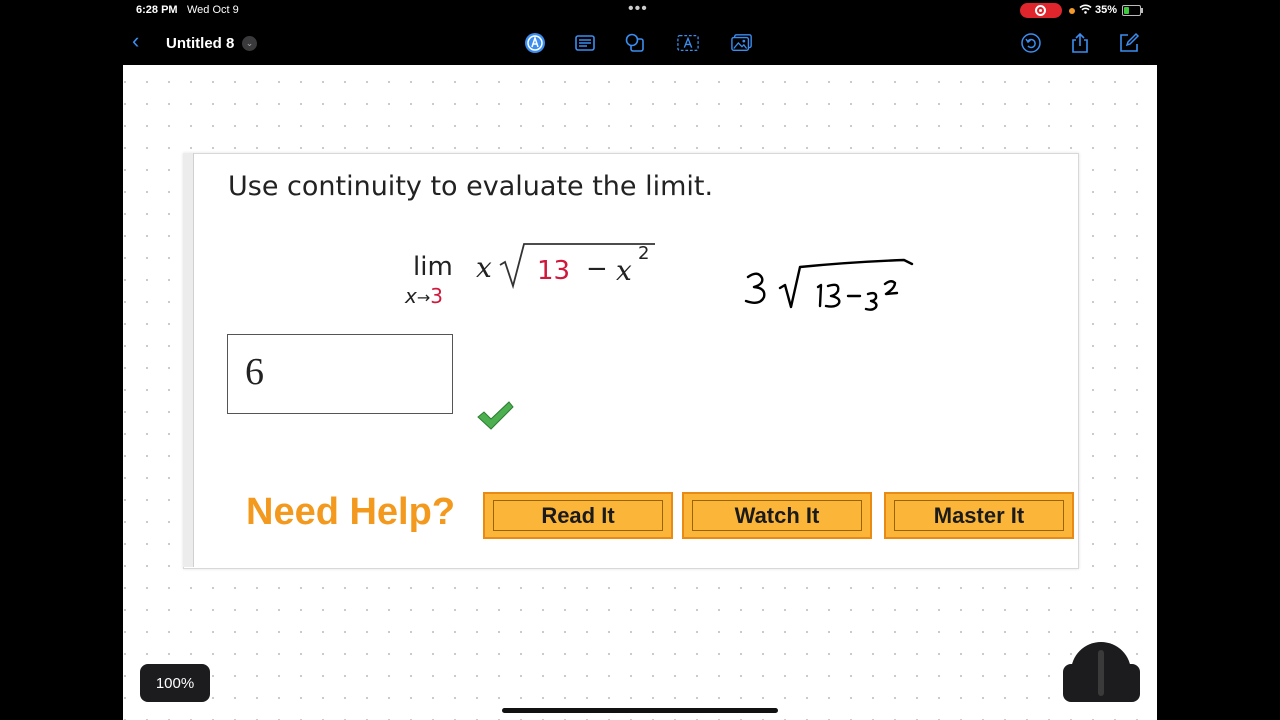 This screenshot has height=720, width=1280. What do you see at coordinates (1041, 10) in the screenshot?
I see `screen-recording-icon` at bounding box center [1041, 10].